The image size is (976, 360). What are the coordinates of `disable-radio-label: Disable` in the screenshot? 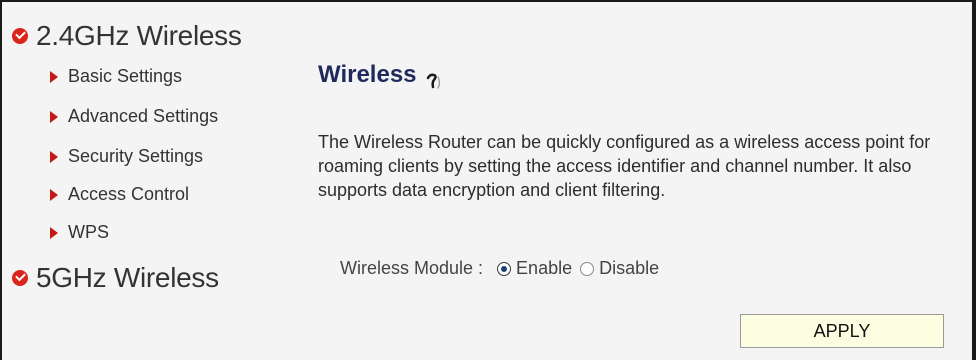 It's located at (629, 268).